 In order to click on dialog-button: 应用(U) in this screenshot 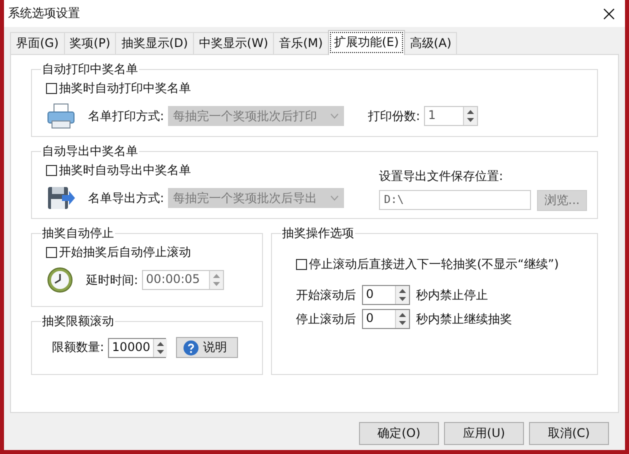, I will do `click(484, 433)`.